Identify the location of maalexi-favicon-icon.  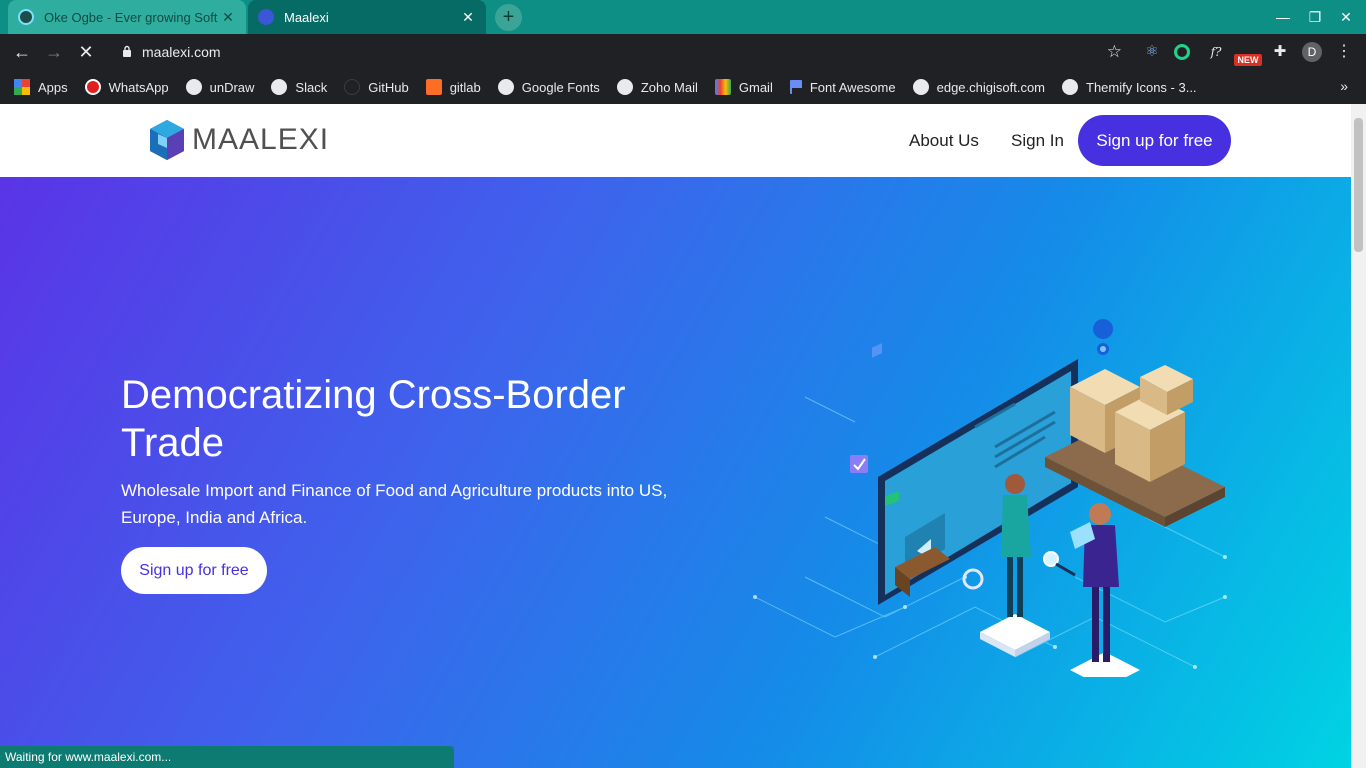
(266, 17).